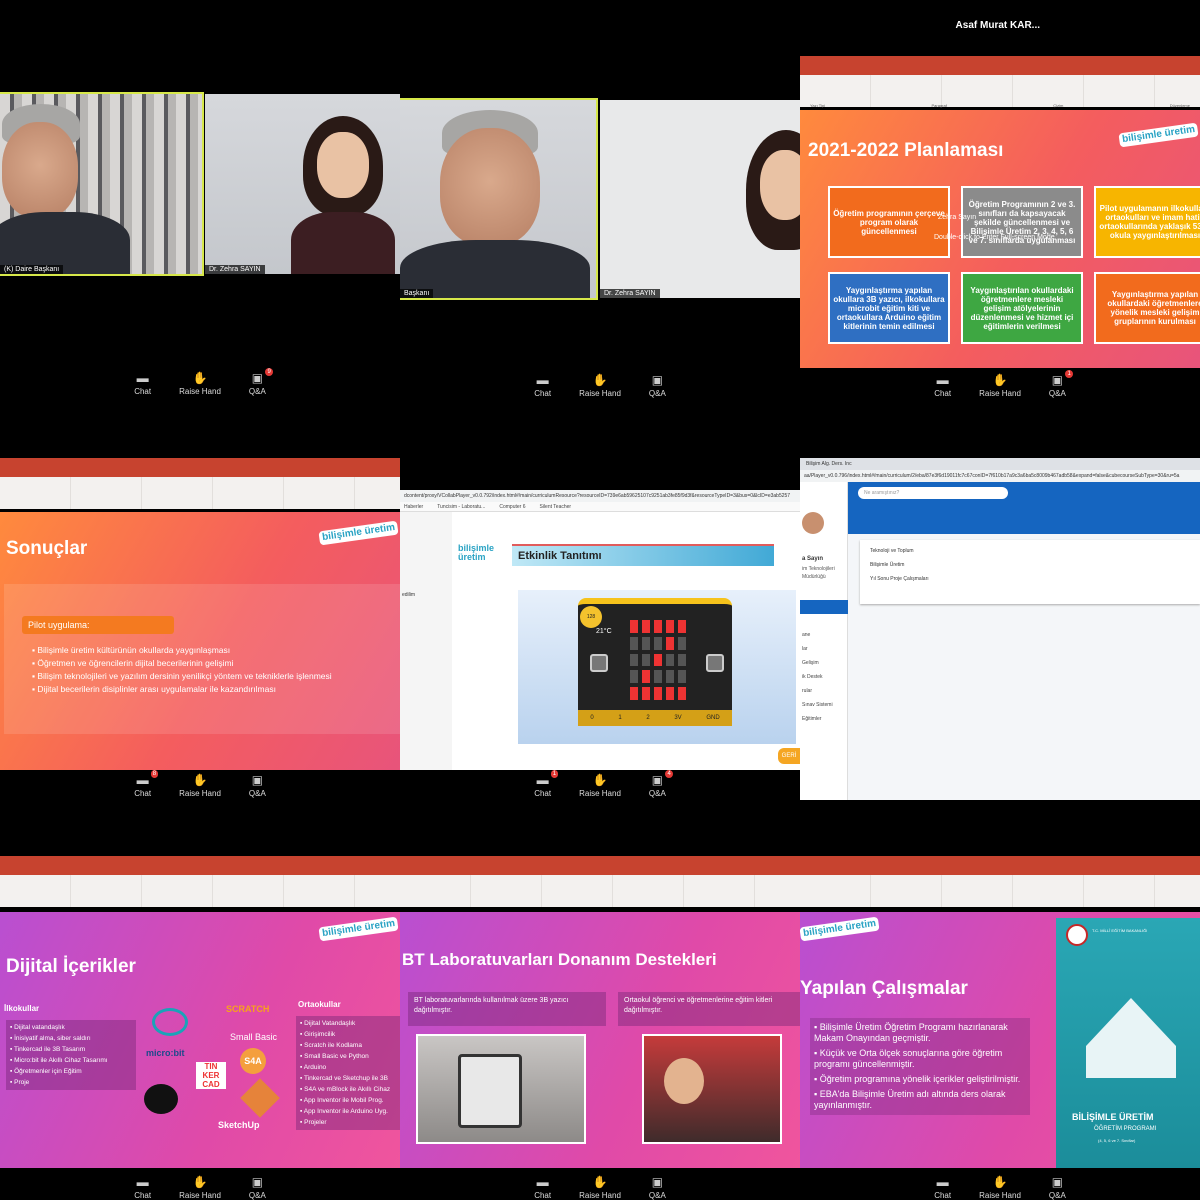 The height and width of the screenshot is (1200, 1200). Describe the element at coordinates (1120, 930) in the screenshot. I see `ministry-name: T.C. MİLLÎ EĞİTİM BAKANLIĞI` at that location.